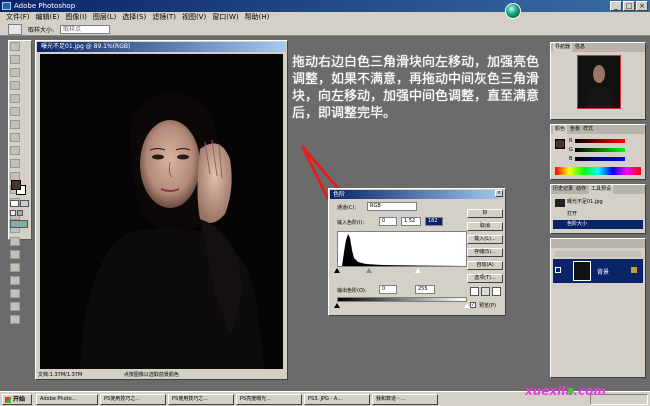 The image size is (650, 406). I want to click on layer-thumbnail, so click(582, 271).